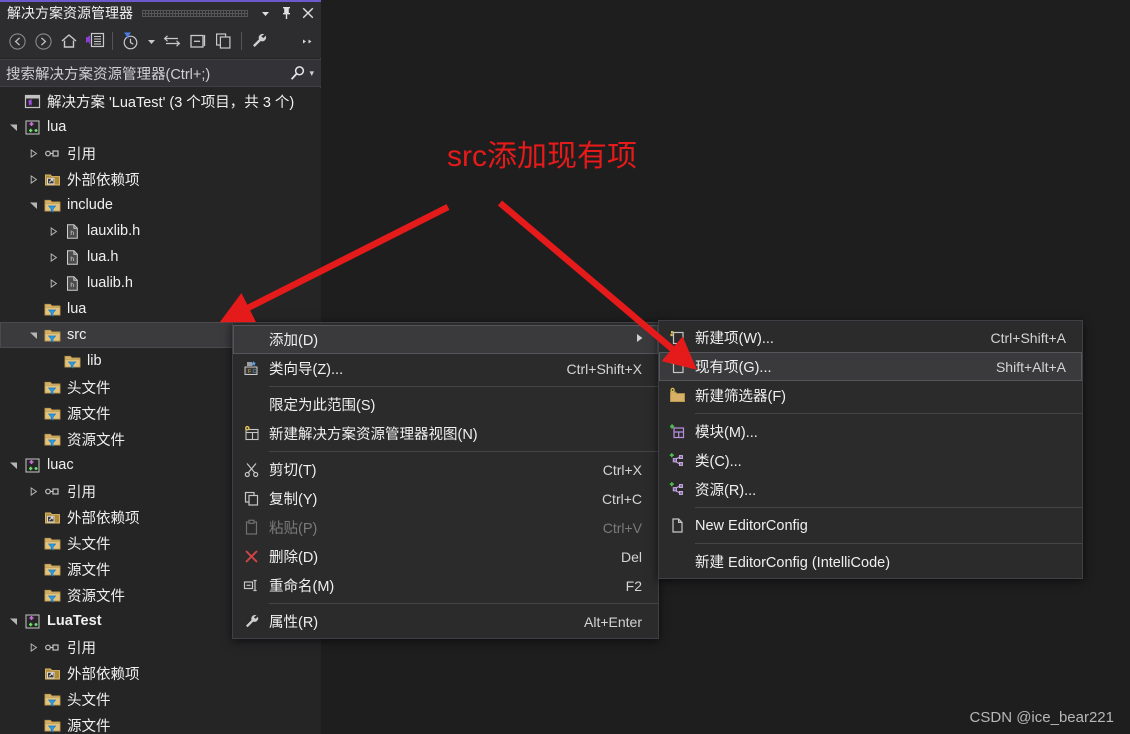 This screenshot has width=1130, height=734. I want to click on module-icon, so click(677, 431).